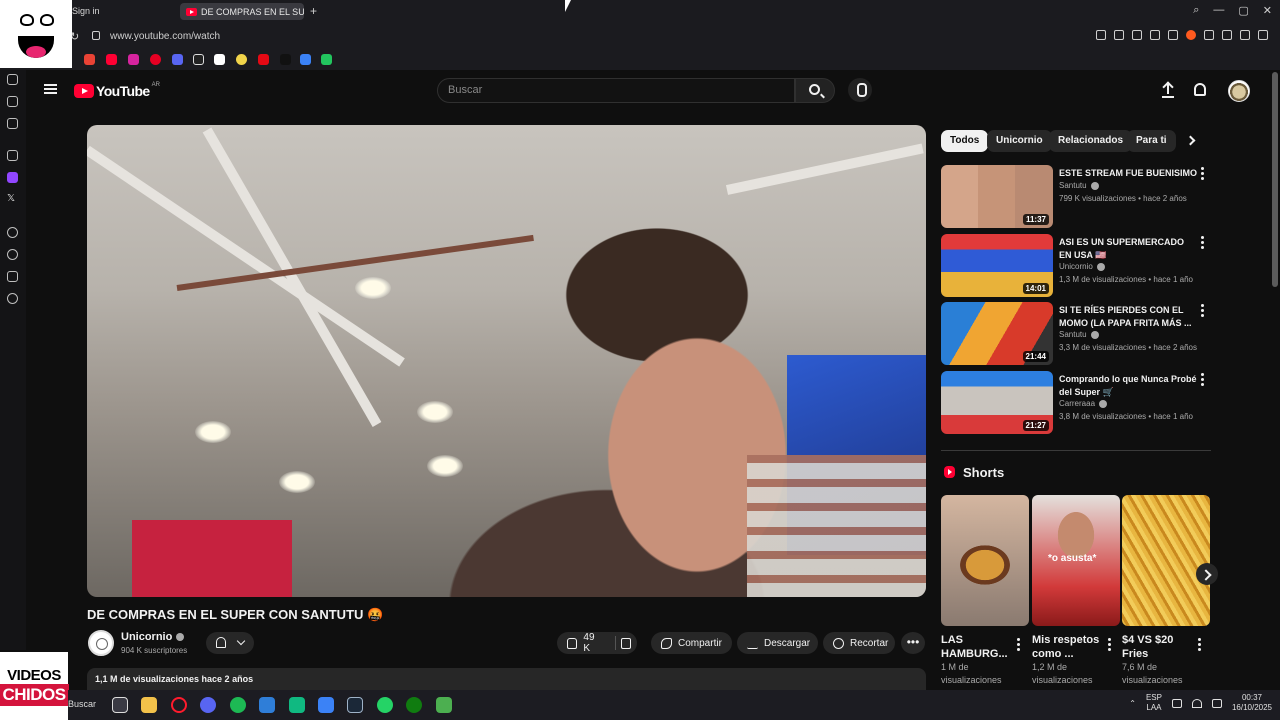  What do you see at coordinates (12, 79) in the screenshot?
I see `sidebar-app-icon` at bounding box center [12, 79].